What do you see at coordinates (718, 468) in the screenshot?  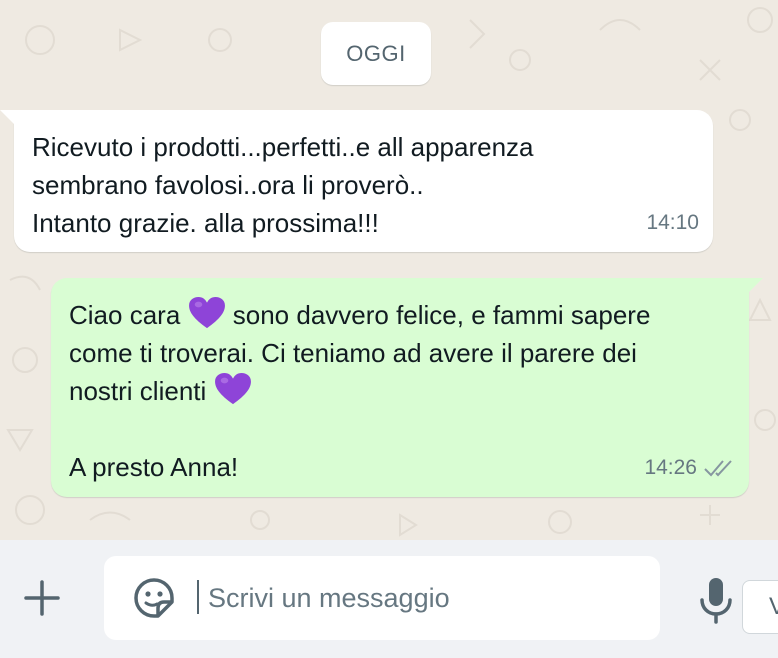 I see `double-check-icon` at bounding box center [718, 468].